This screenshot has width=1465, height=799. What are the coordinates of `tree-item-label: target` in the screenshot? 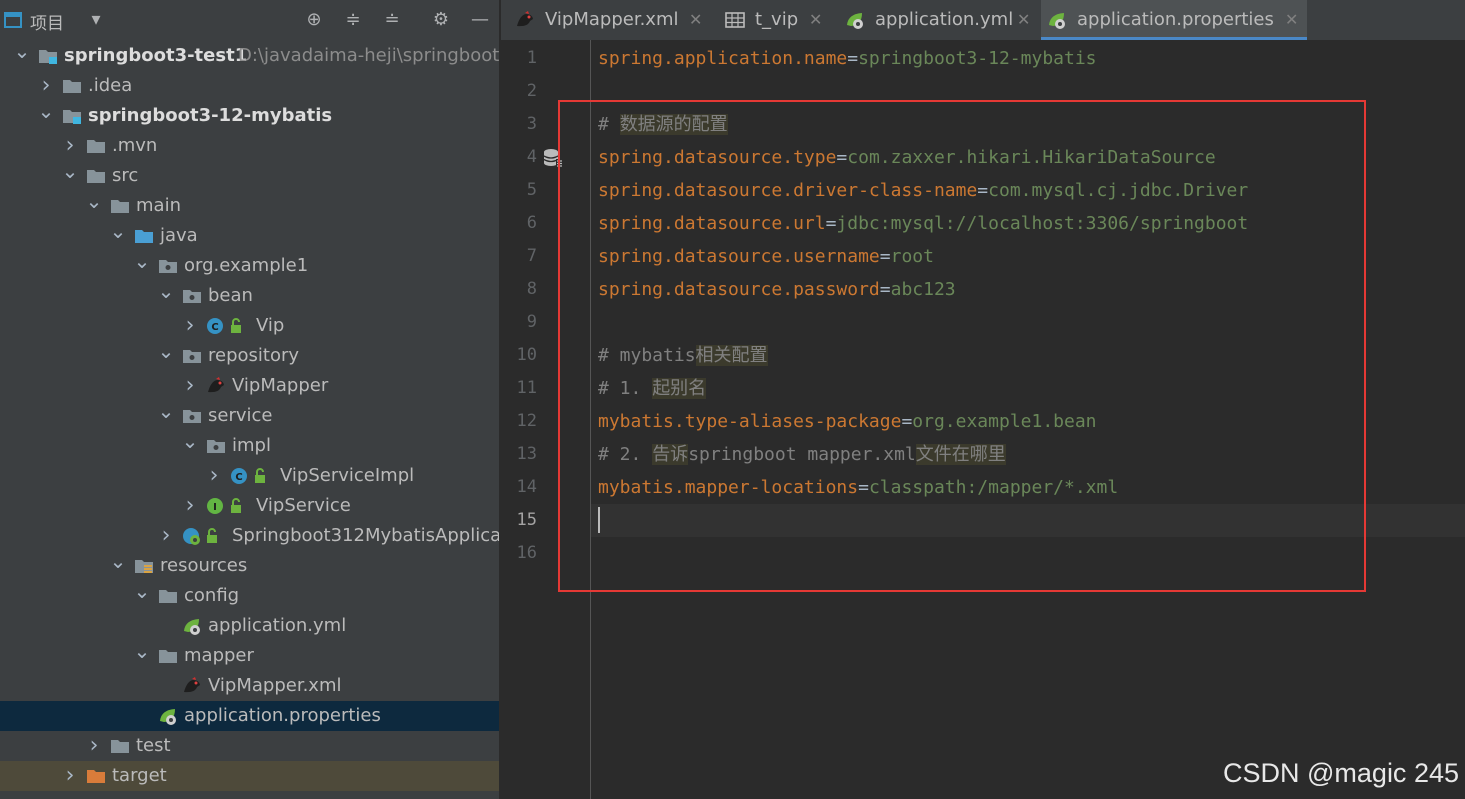 It's located at (139, 775).